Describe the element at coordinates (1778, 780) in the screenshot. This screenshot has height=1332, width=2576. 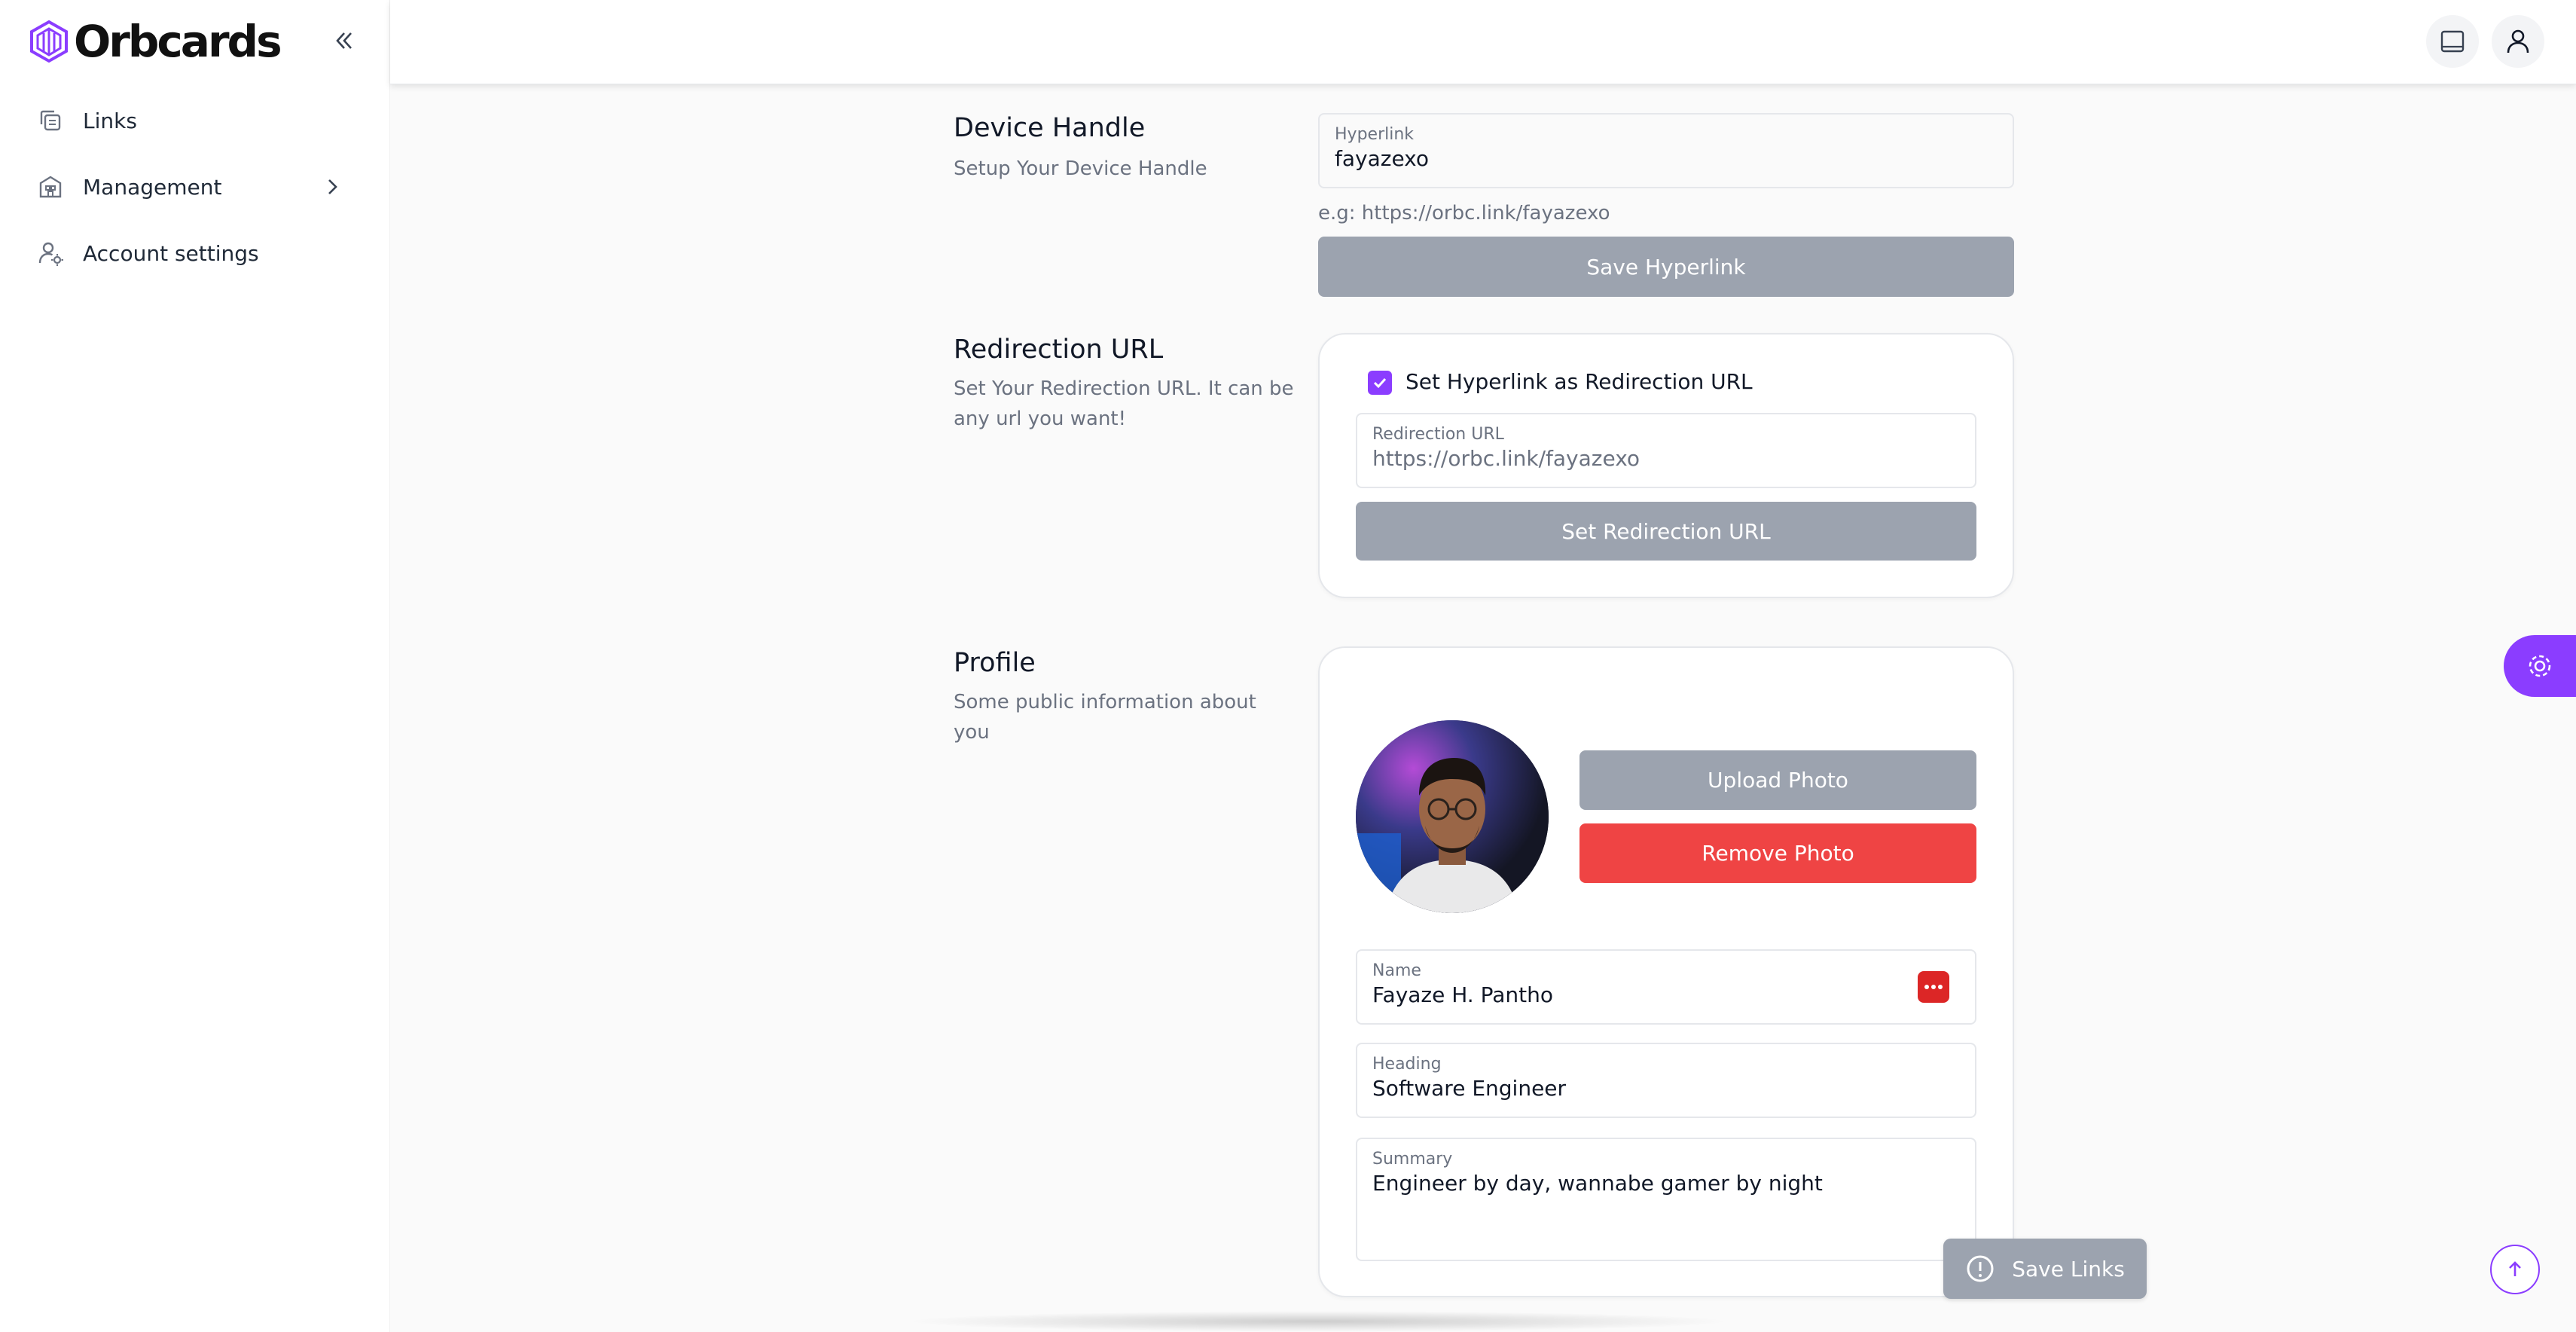
I see `upload-photo-button: Upload Photo` at that location.